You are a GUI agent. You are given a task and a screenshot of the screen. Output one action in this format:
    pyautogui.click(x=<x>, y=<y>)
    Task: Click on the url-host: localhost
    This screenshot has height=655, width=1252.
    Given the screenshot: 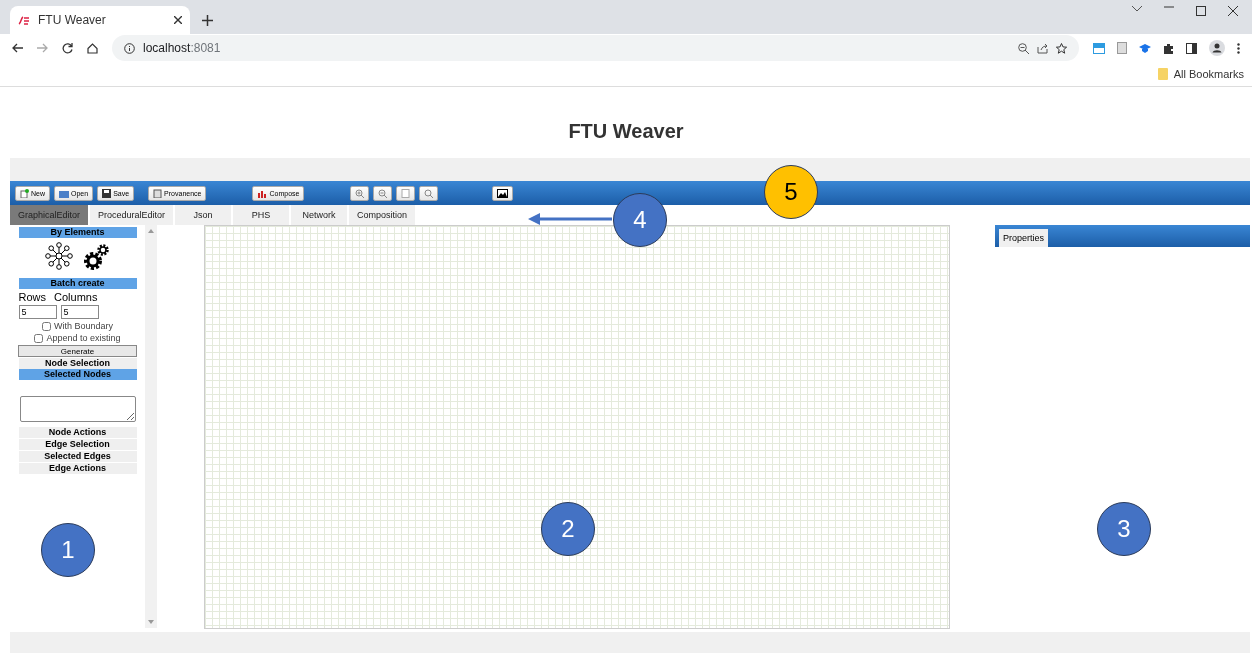 What is the action you would take?
    pyautogui.click(x=167, y=48)
    